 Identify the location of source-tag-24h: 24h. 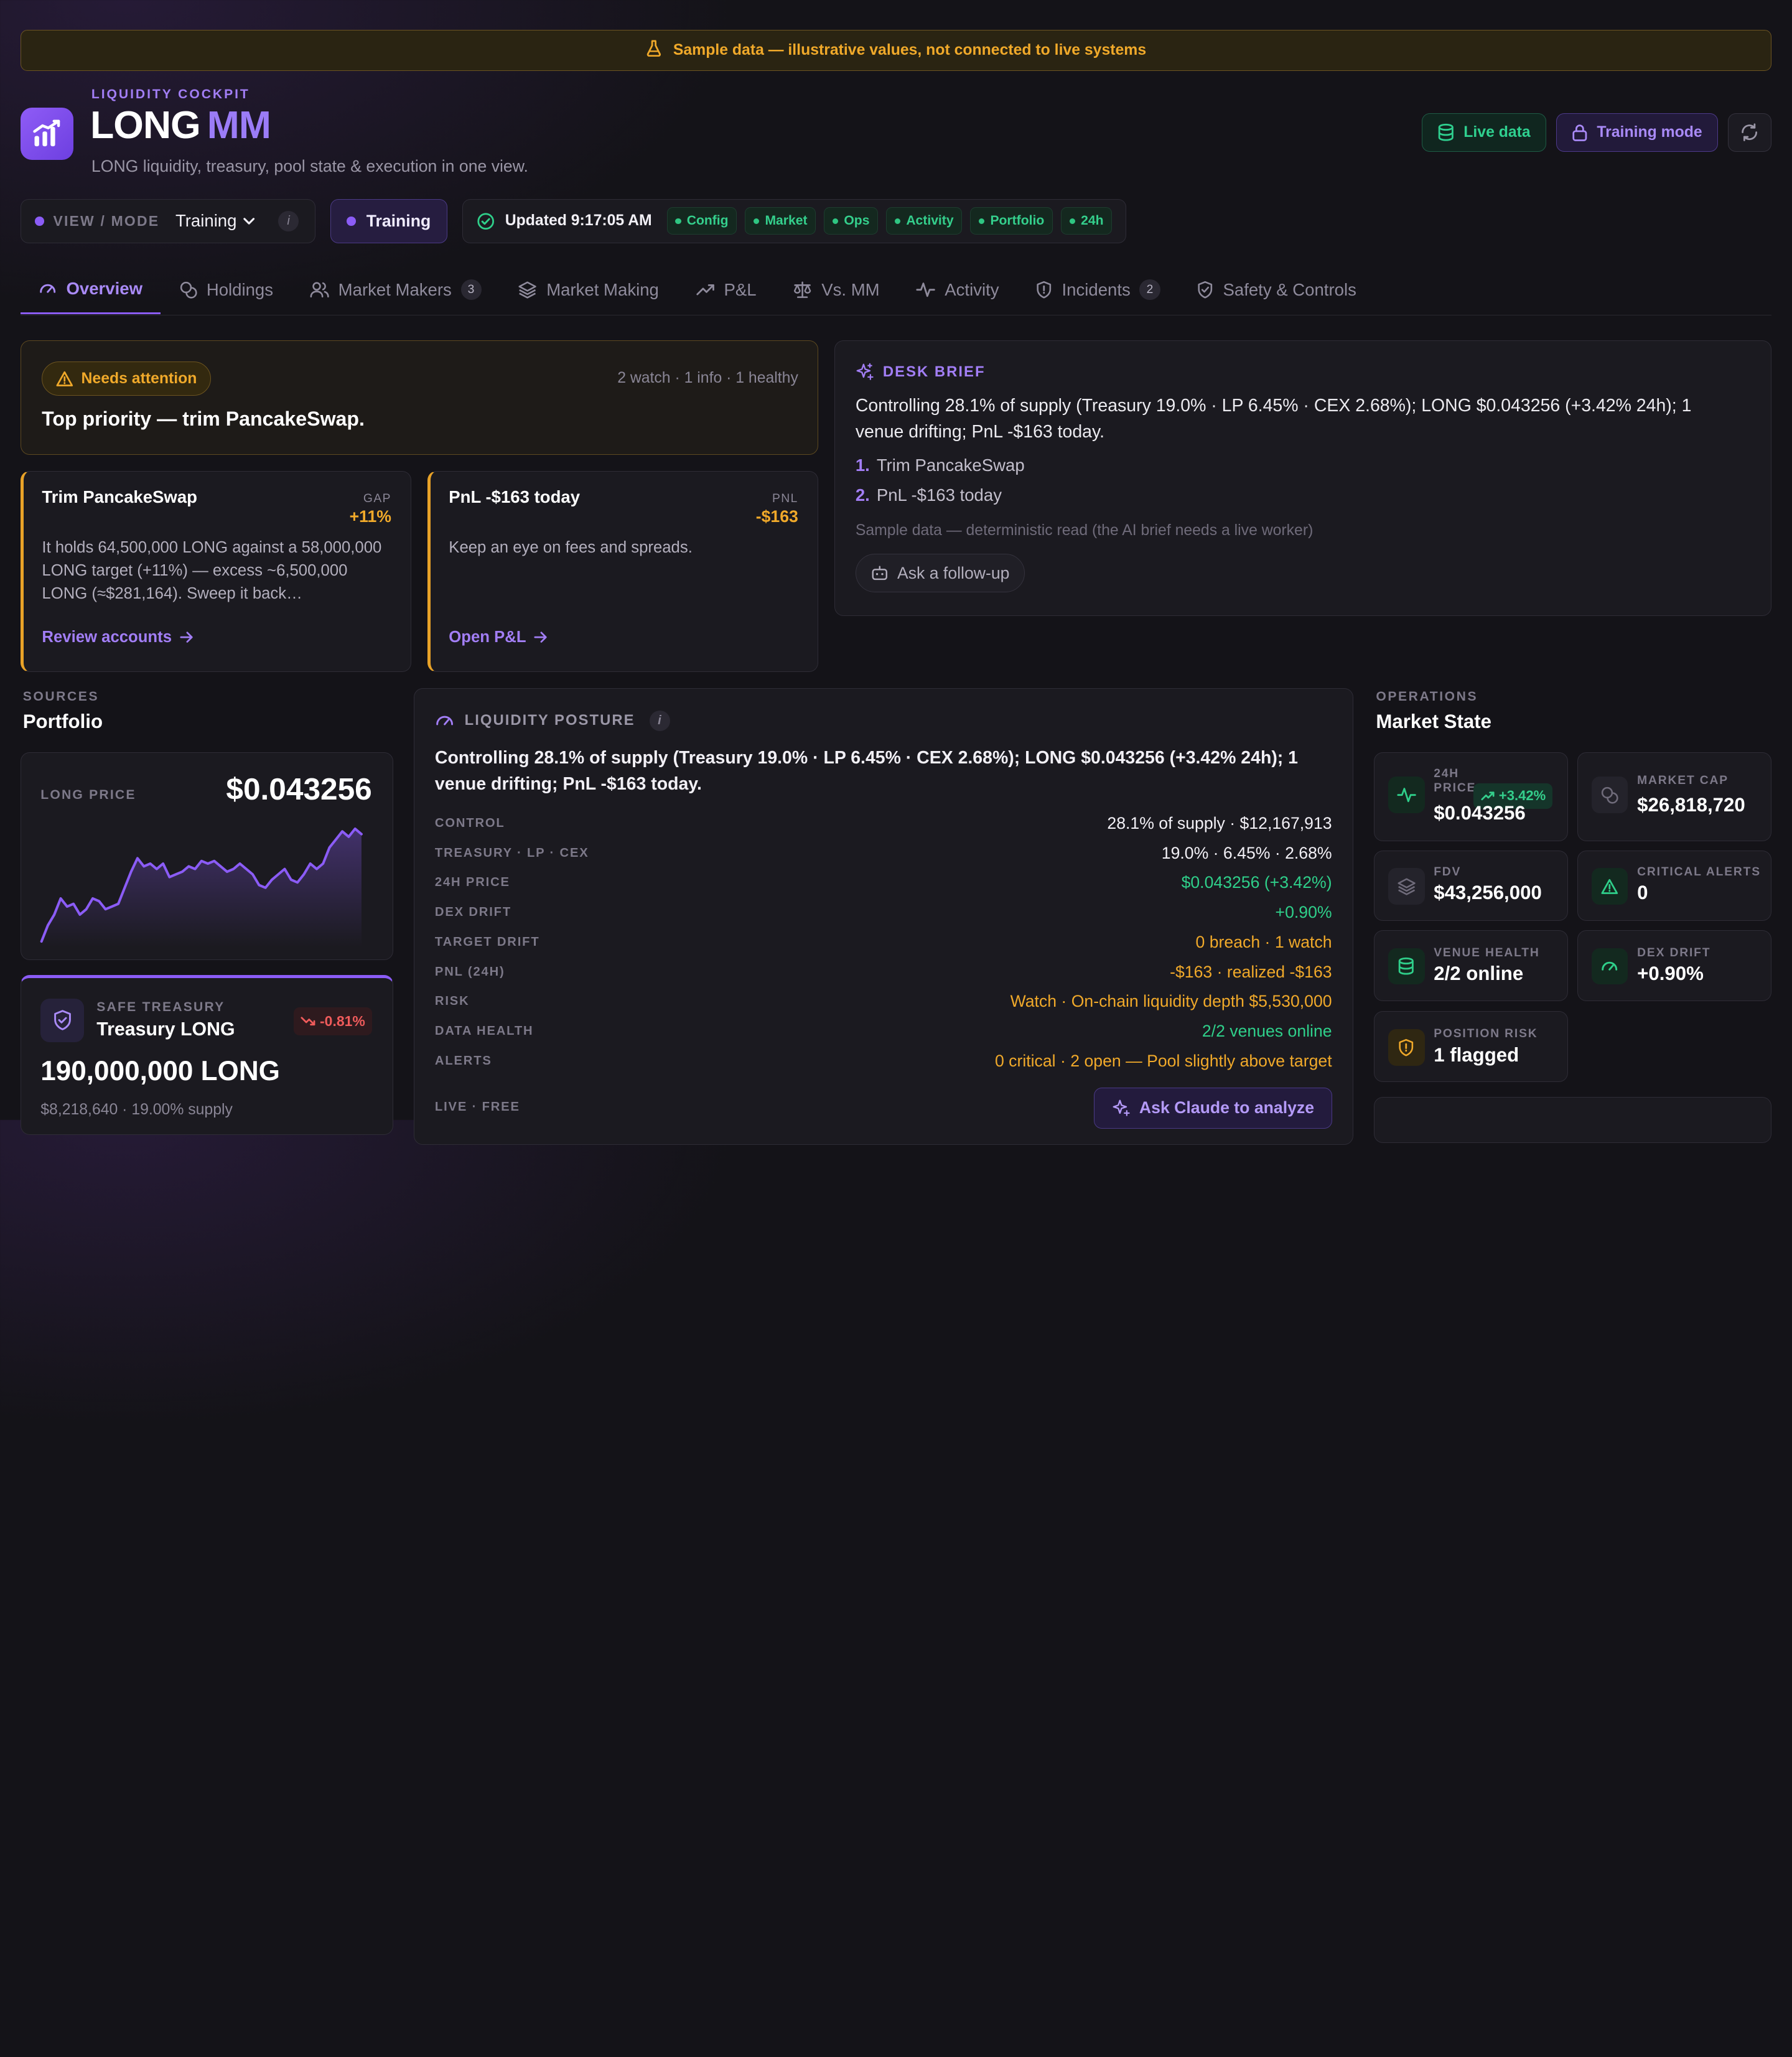
(1087, 221).